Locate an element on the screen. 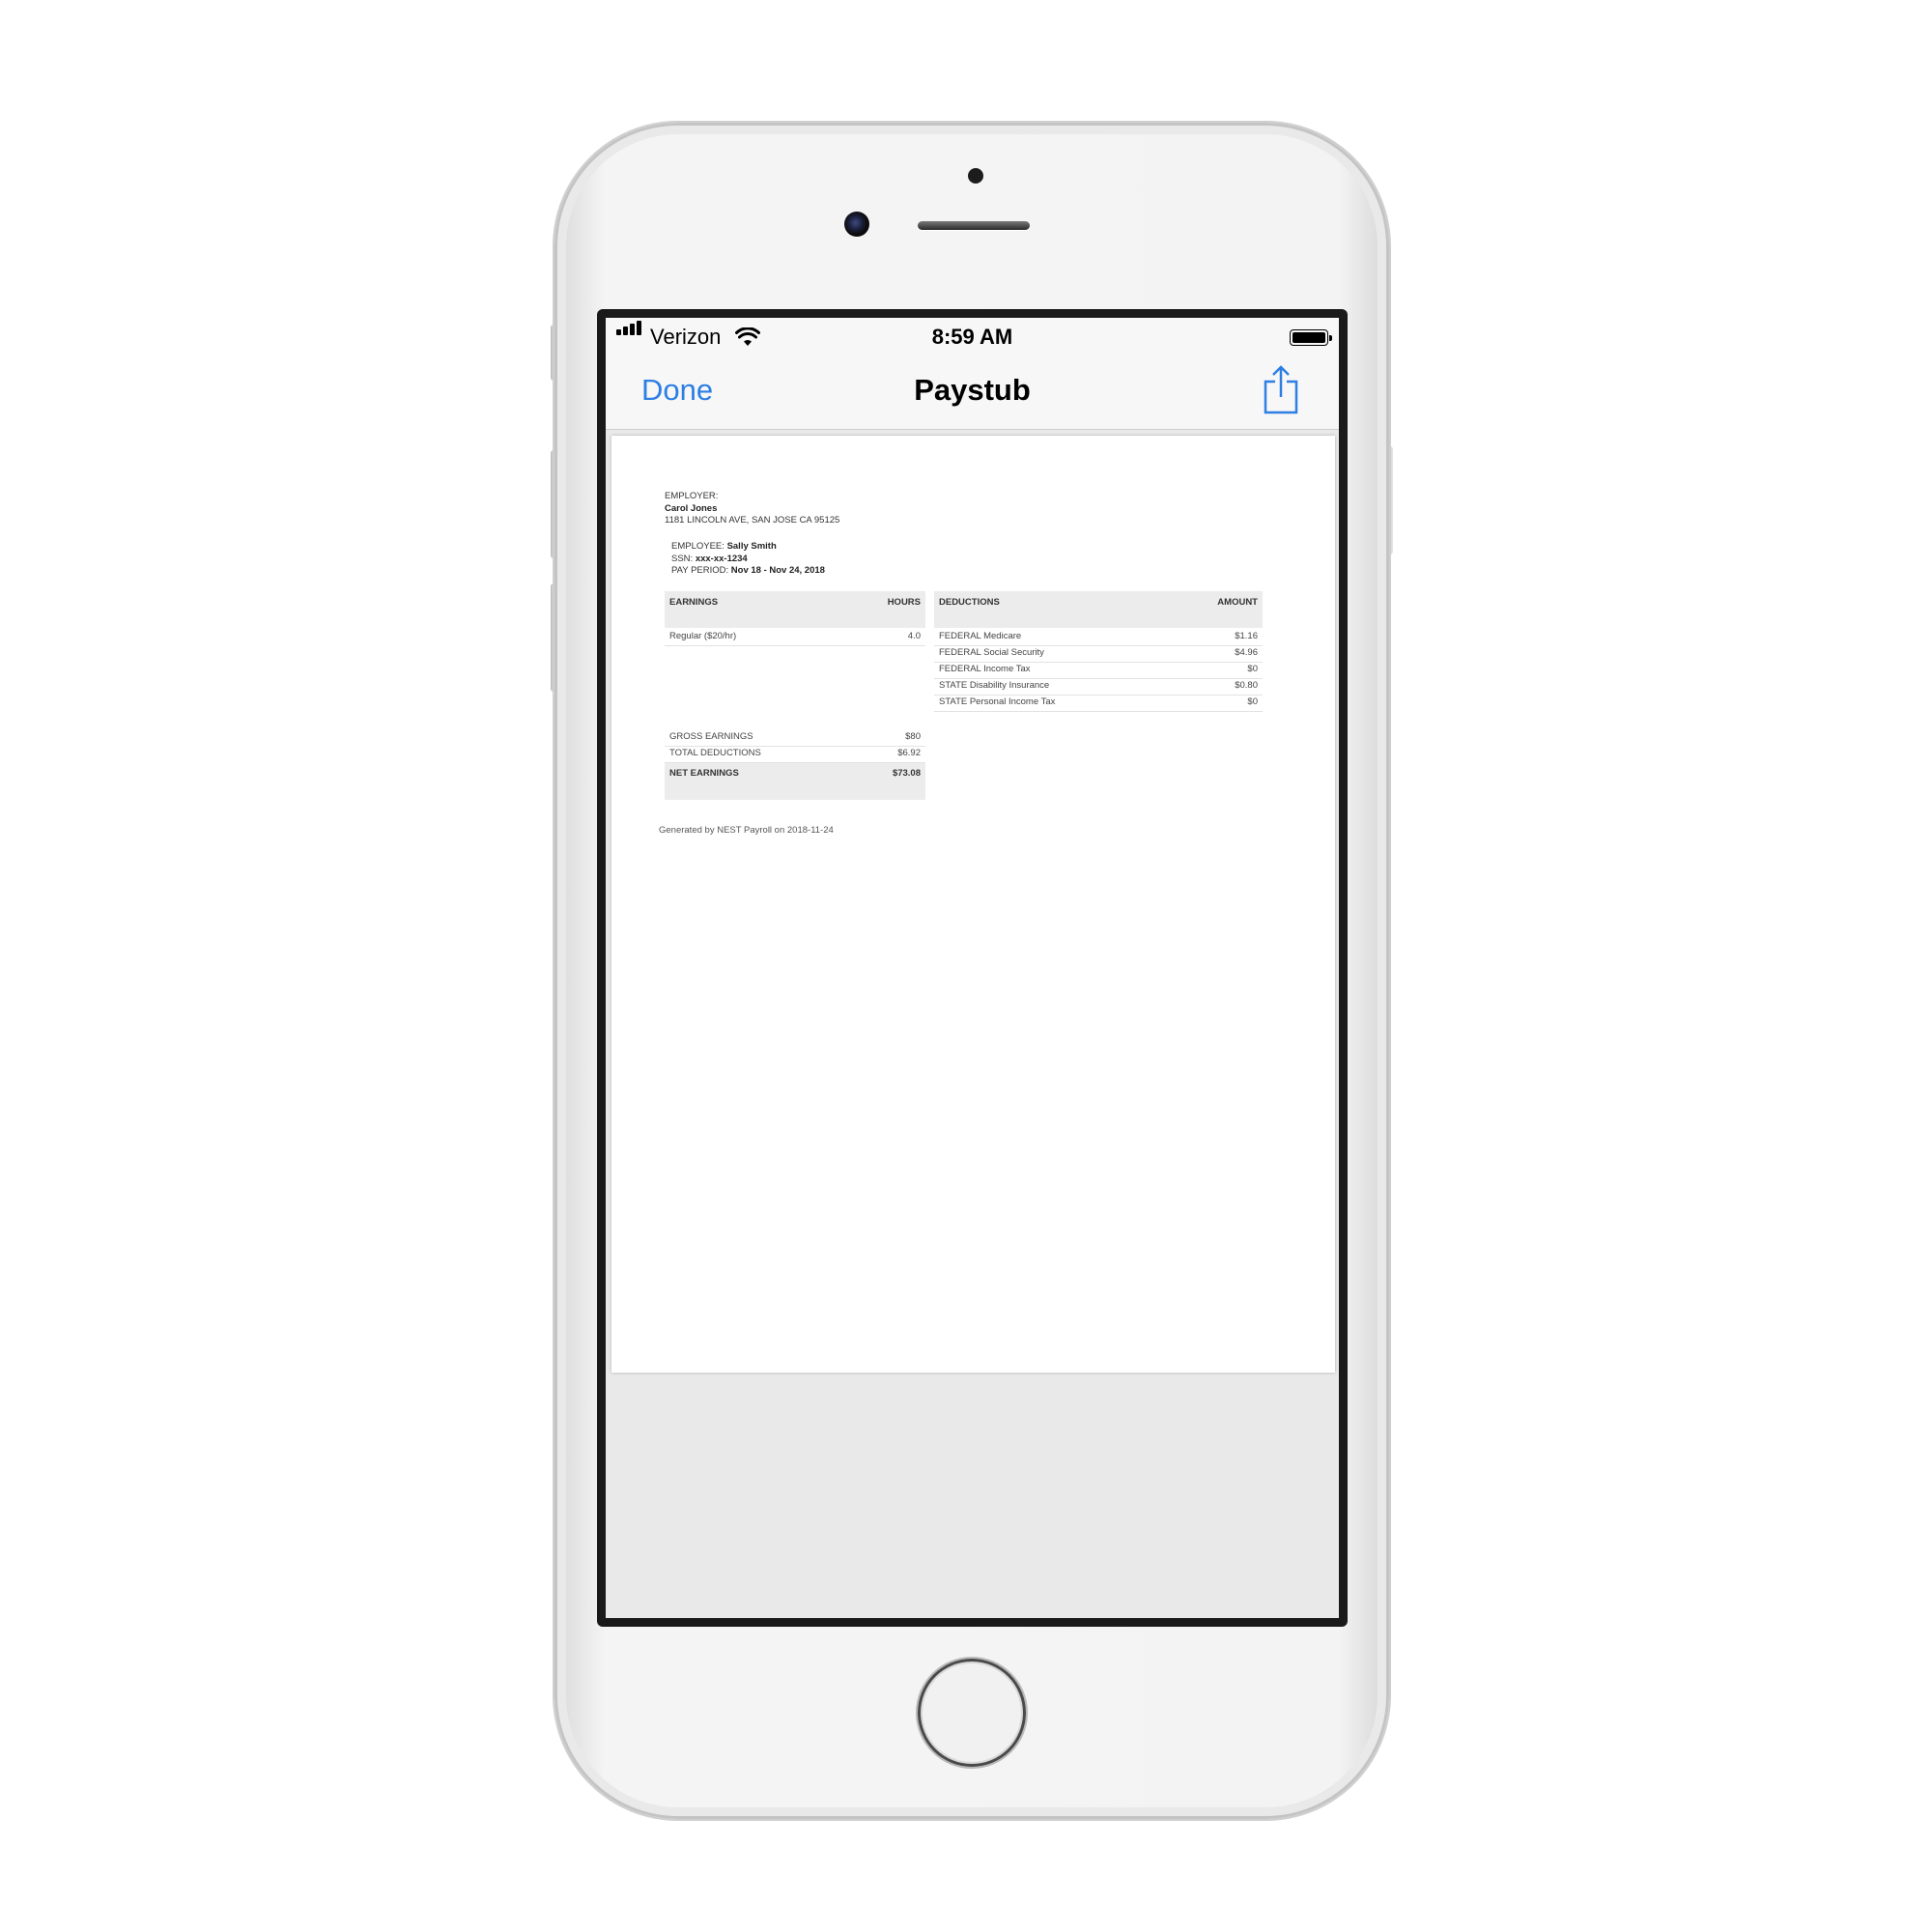 This screenshot has width=1932, height=1932. front-camera is located at coordinates (856, 224).